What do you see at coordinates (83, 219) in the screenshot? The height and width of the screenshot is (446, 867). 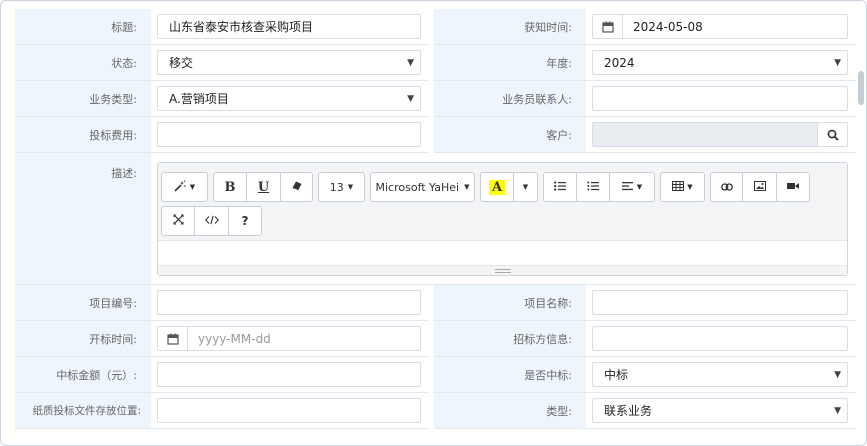 I see `description-label: 描述:` at bounding box center [83, 219].